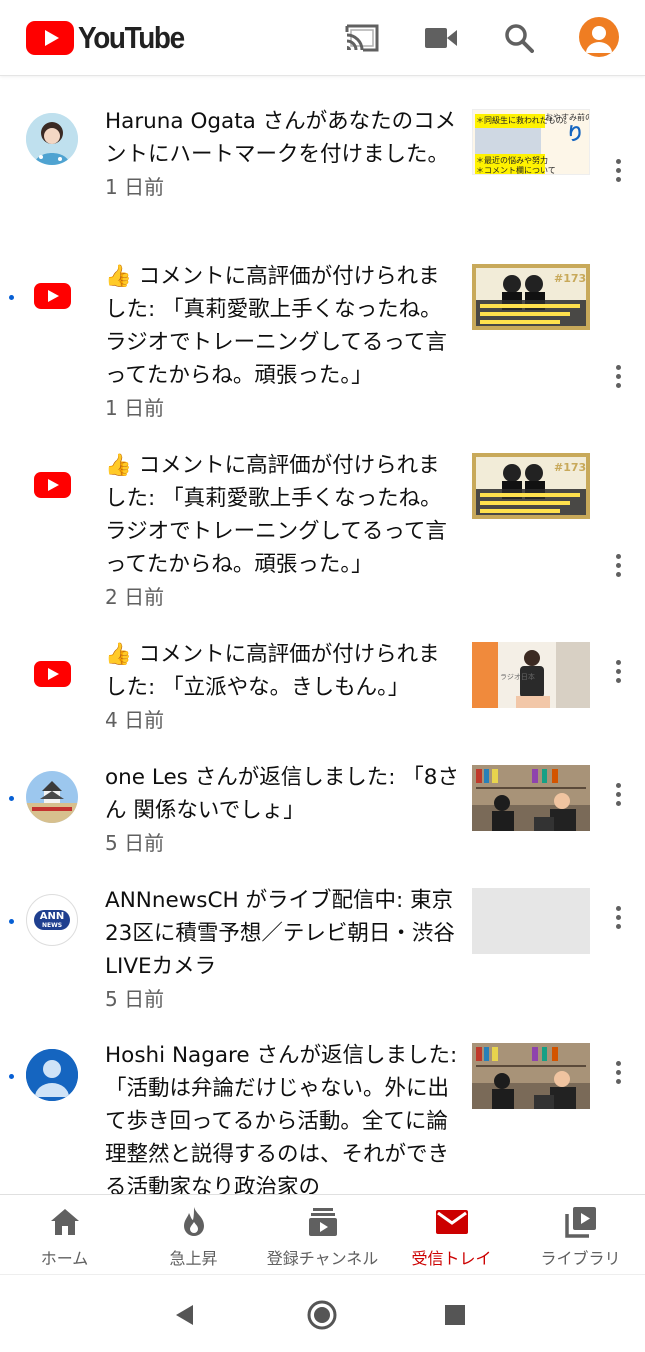 Image resolution: width=645 pixels, height=1352 pixels. I want to click on nav-library: ライブラリ, so click(580, 1234).